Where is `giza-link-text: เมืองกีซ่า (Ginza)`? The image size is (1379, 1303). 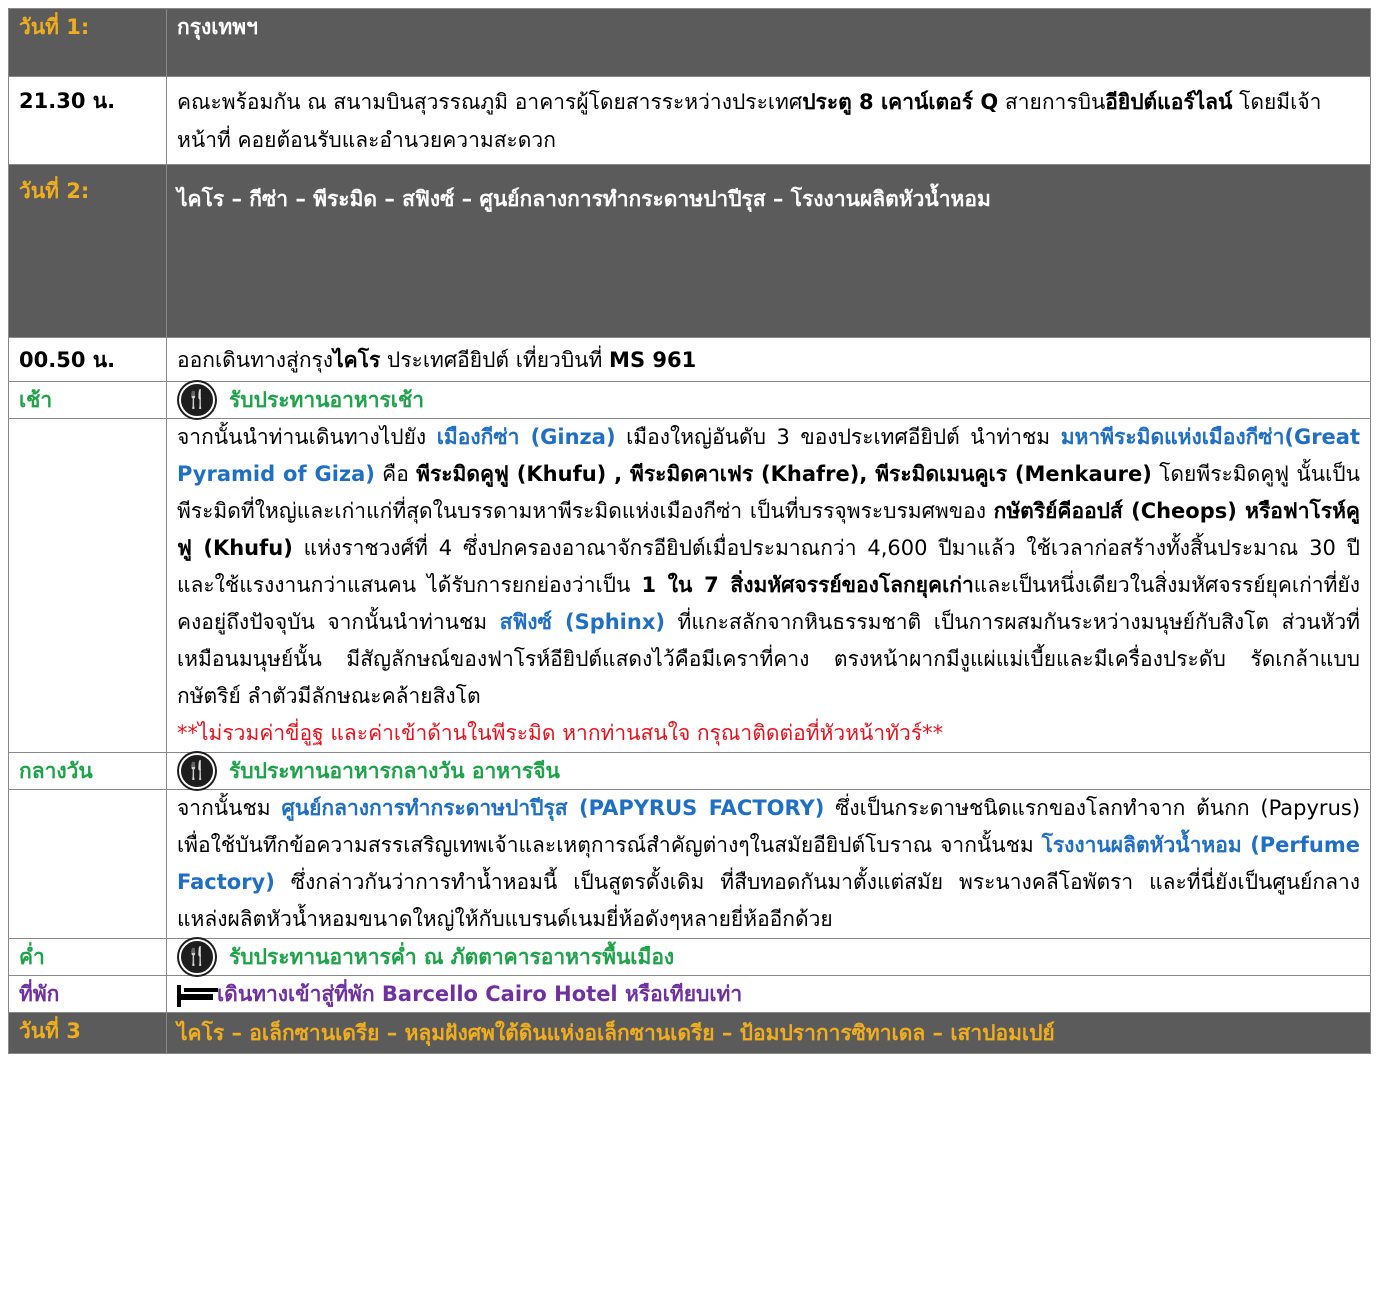 giza-link-text: เมืองกีซ่า (Ginza) is located at coordinates (526, 437).